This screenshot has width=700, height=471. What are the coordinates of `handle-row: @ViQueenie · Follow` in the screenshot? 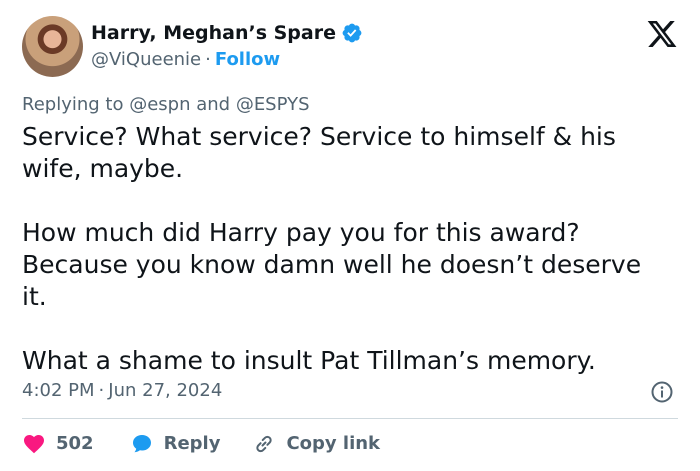 It's located at (185, 60).